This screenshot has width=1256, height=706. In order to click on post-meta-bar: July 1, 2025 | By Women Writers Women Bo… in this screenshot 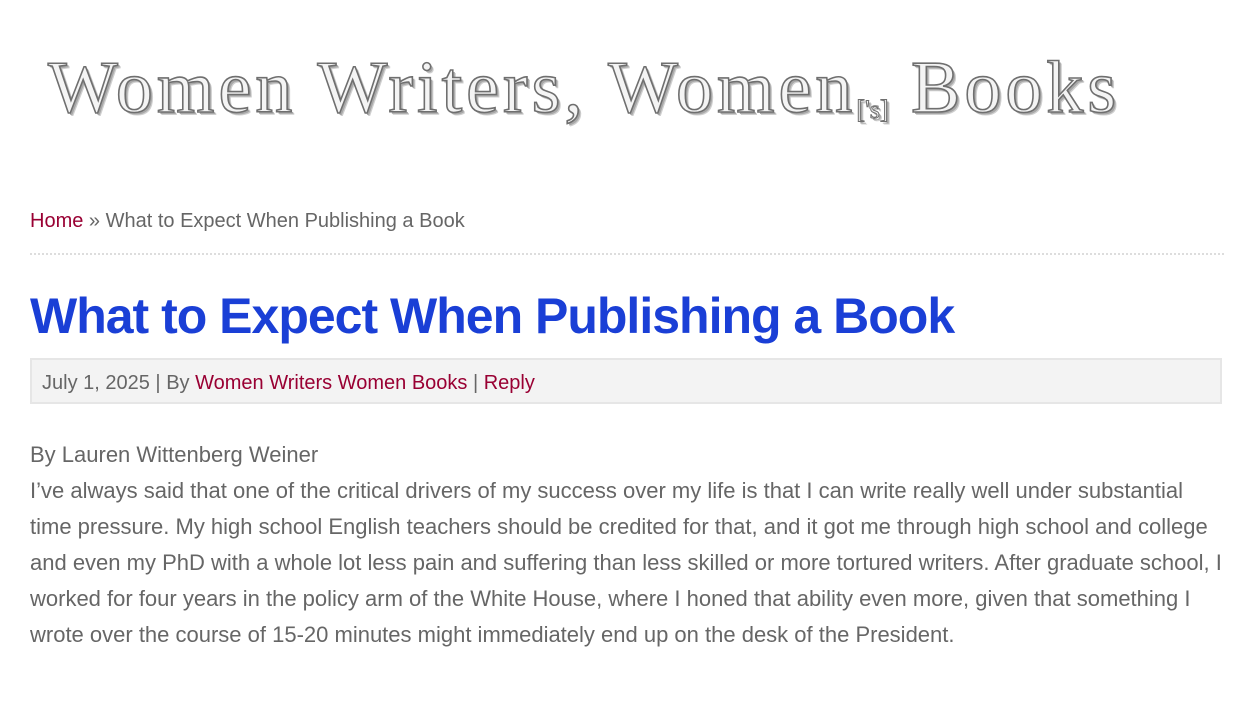, I will do `click(626, 381)`.